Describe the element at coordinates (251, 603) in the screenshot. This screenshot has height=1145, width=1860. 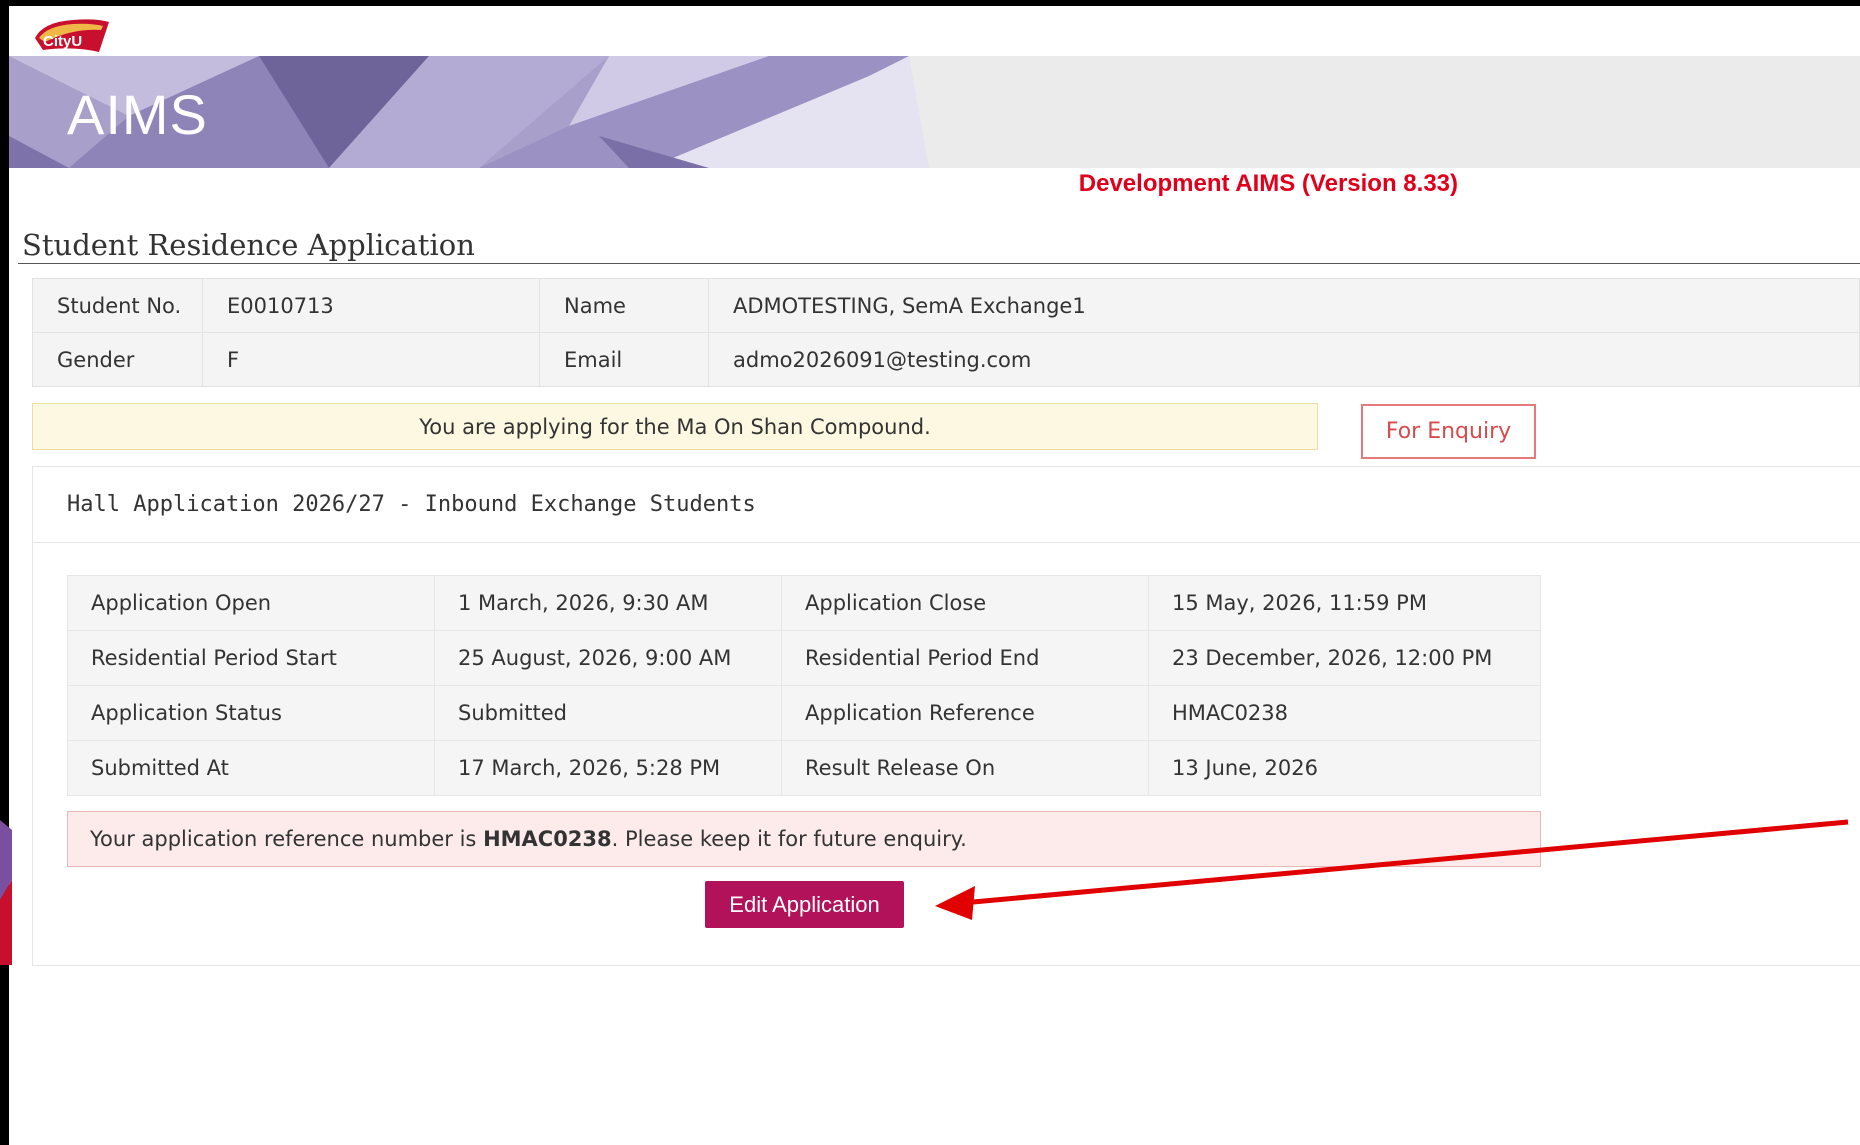
I see `detail-label: Application Open` at that location.